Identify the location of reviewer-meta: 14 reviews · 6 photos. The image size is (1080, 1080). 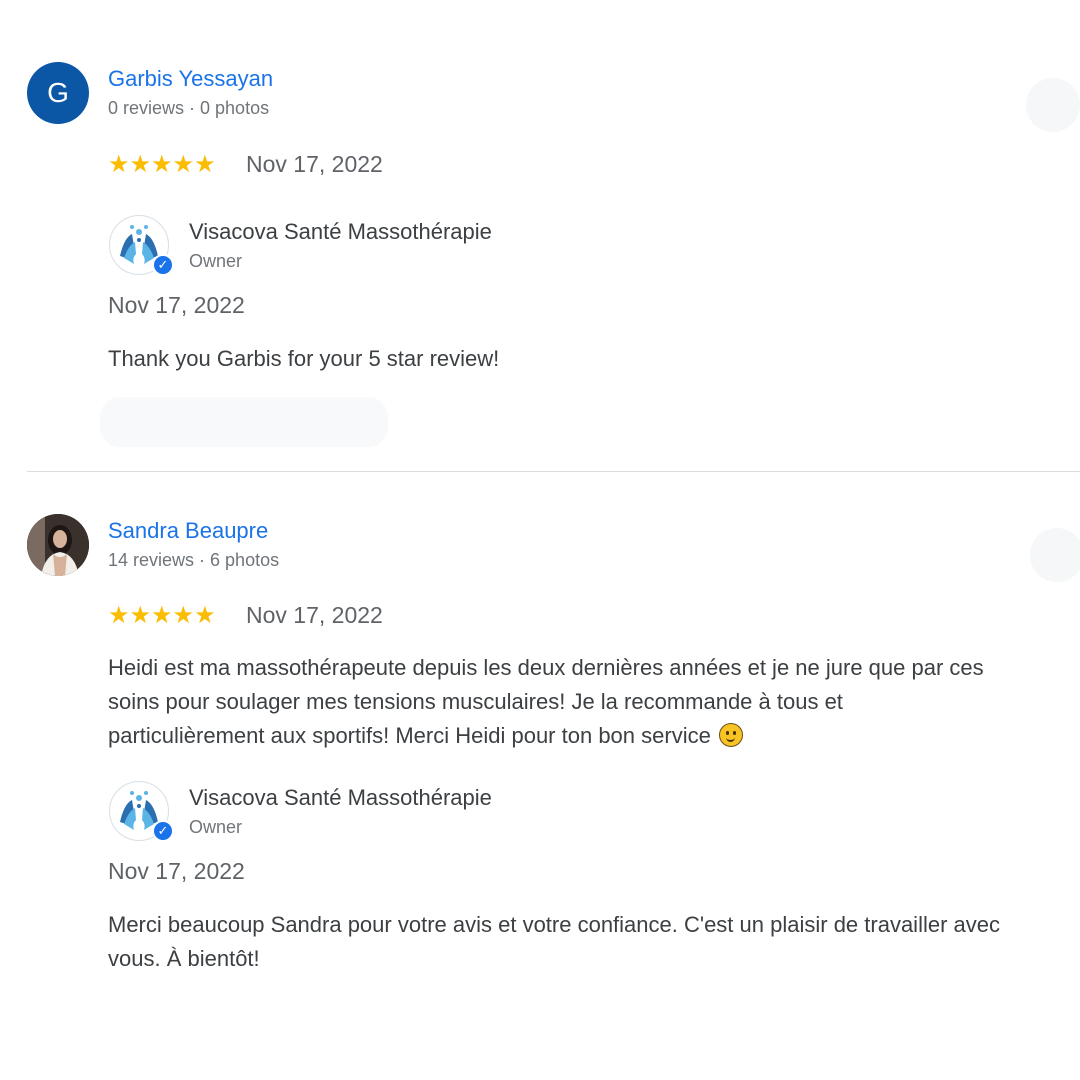
(194, 560).